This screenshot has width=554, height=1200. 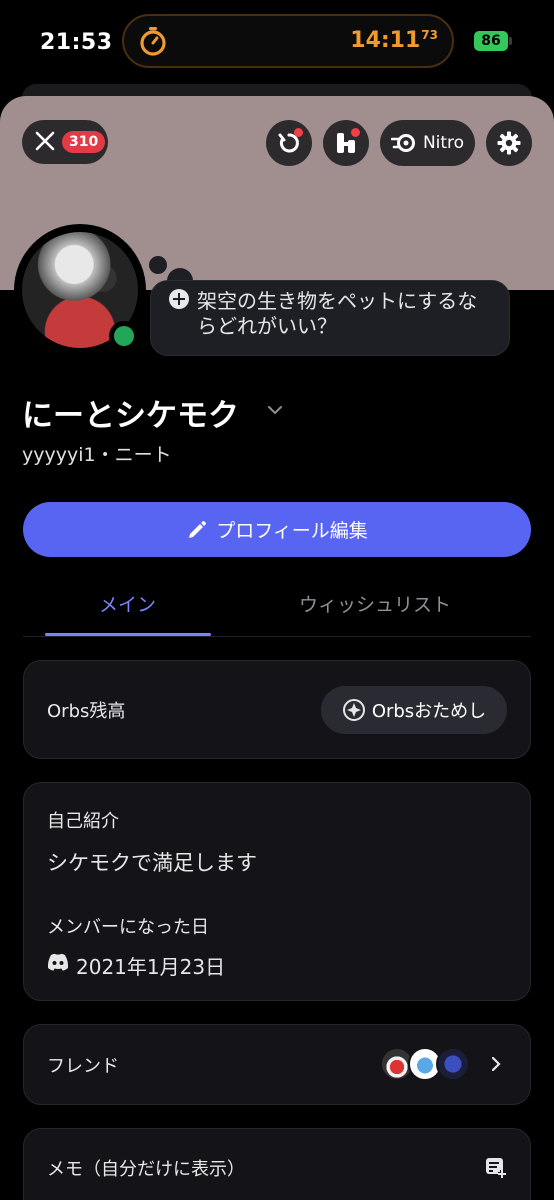 What do you see at coordinates (130, 412) in the screenshot?
I see `display-name: にーとシケモク` at bounding box center [130, 412].